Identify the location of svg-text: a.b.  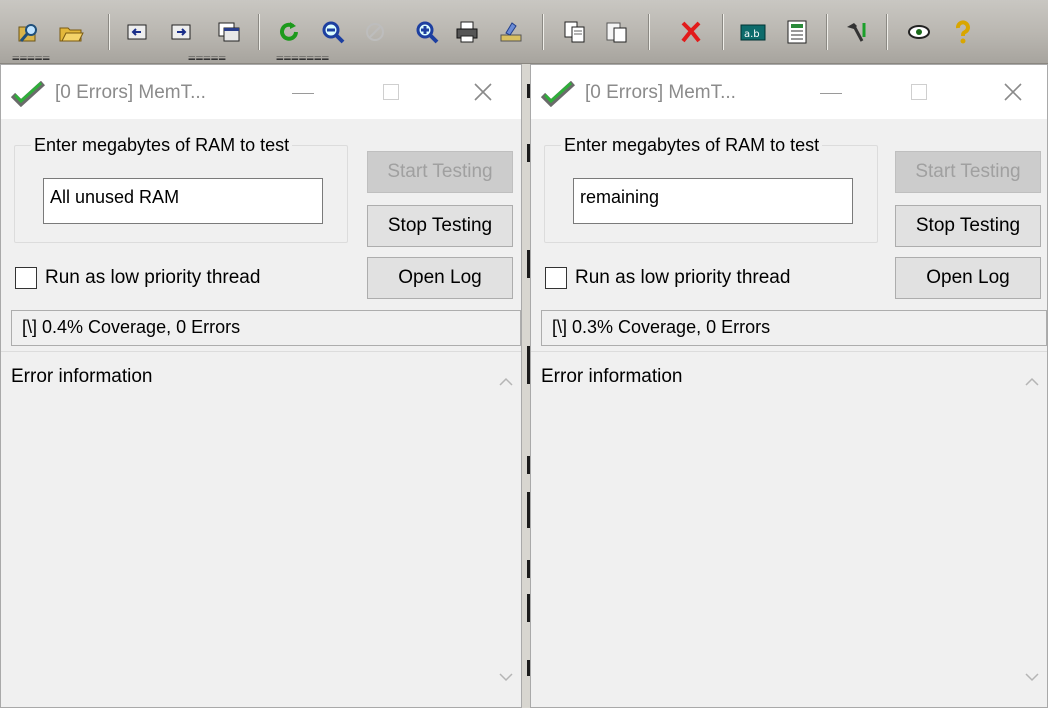
(752, 34).